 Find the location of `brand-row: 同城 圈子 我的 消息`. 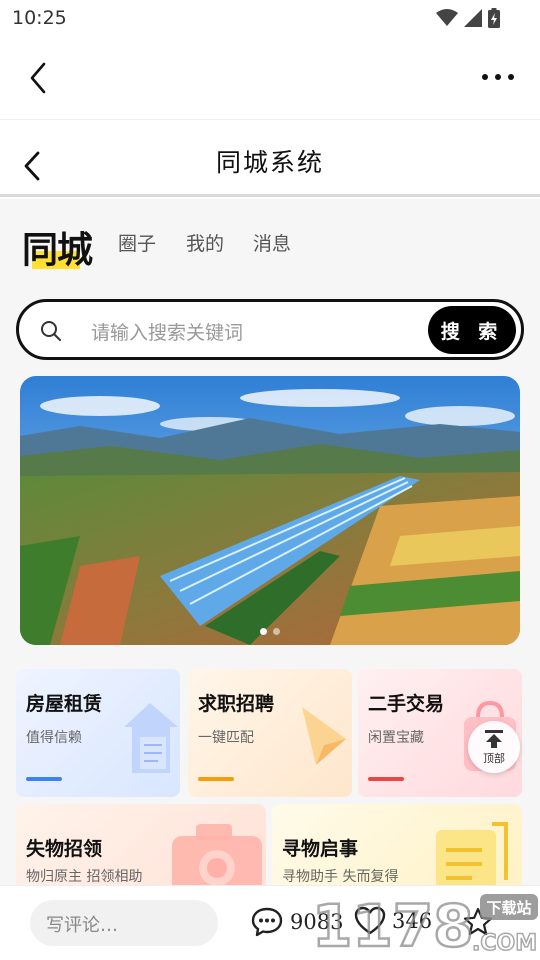

brand-row: 同城 圈子 我的 消息 is located at coordinates (270, 244).